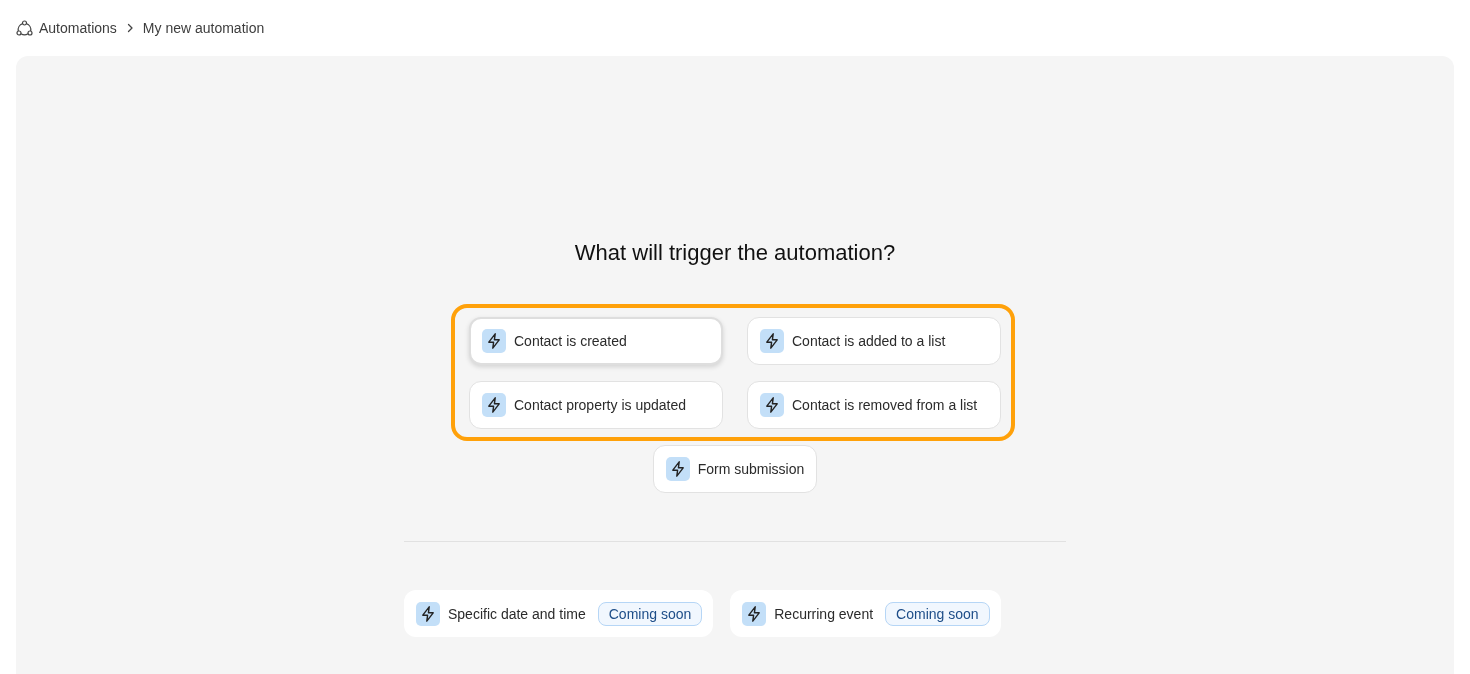  I want to click on page-heading: What will trigger the automation?, so click(735, 253).